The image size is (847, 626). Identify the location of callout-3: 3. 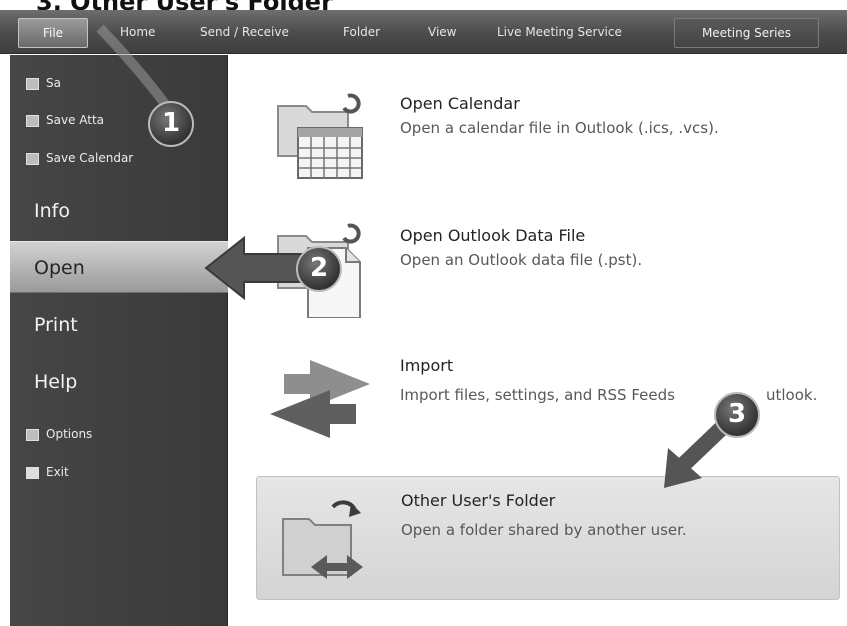
(737, 415).